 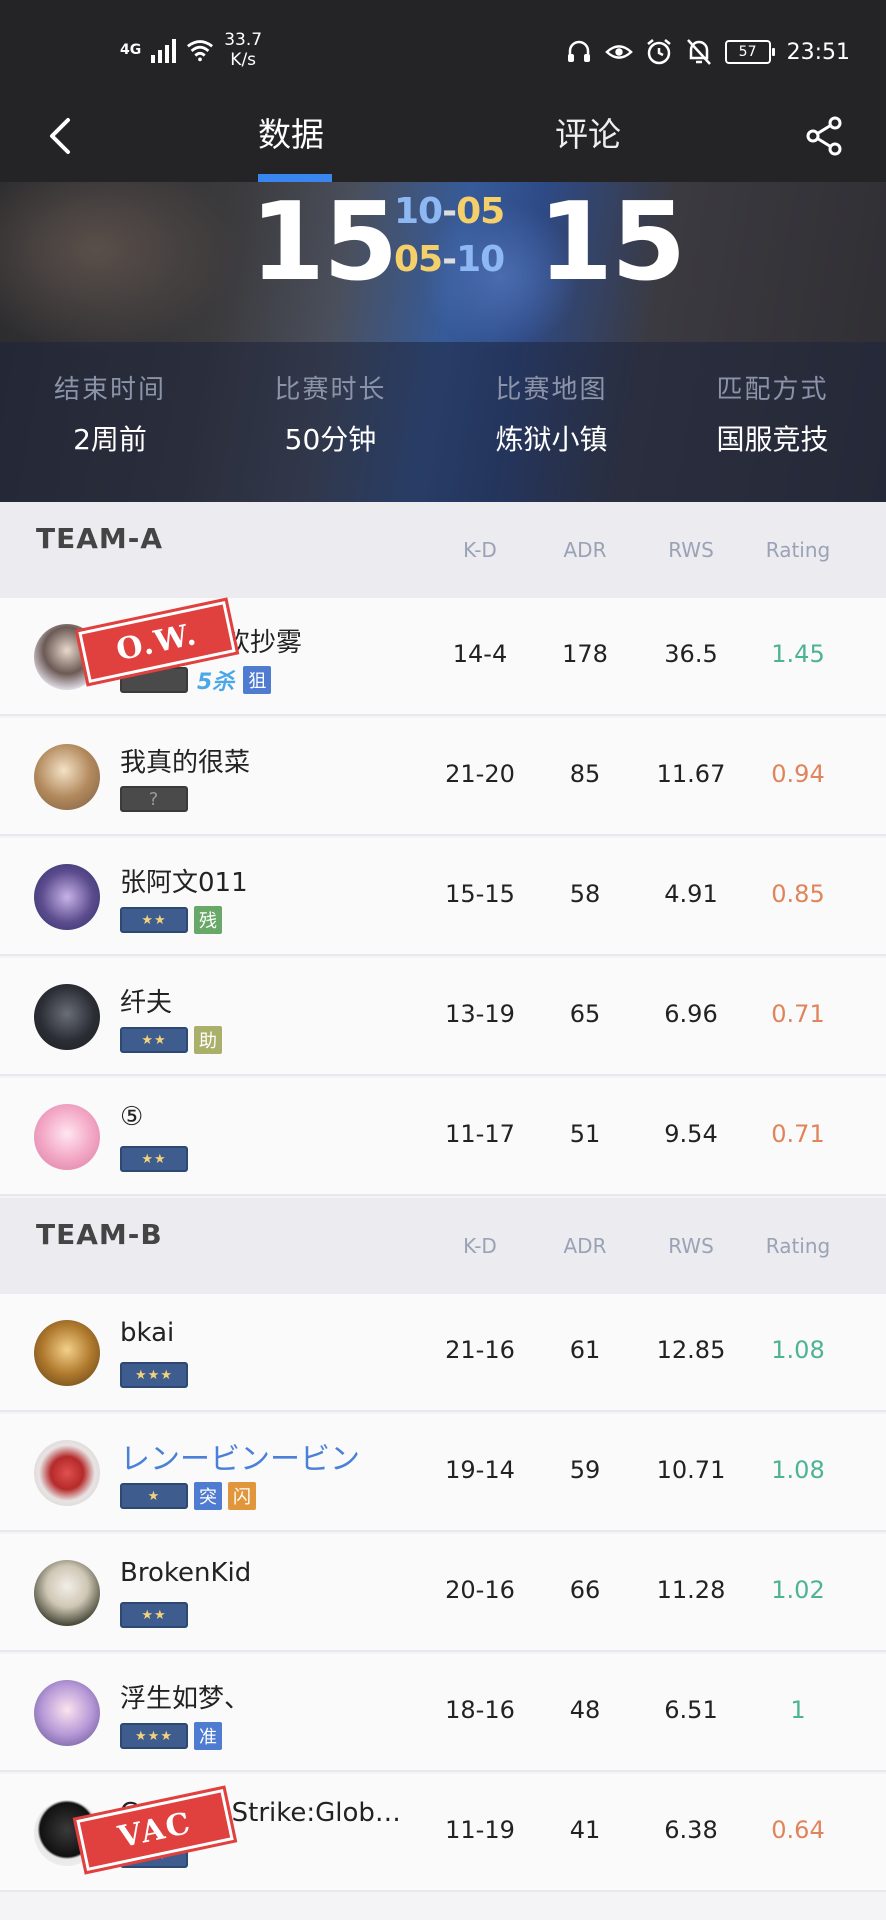 What do you see at coordinates (154, 1375) in the screenshot?
I see `player-badges: ★★★` at bounding box center [154, 1375].